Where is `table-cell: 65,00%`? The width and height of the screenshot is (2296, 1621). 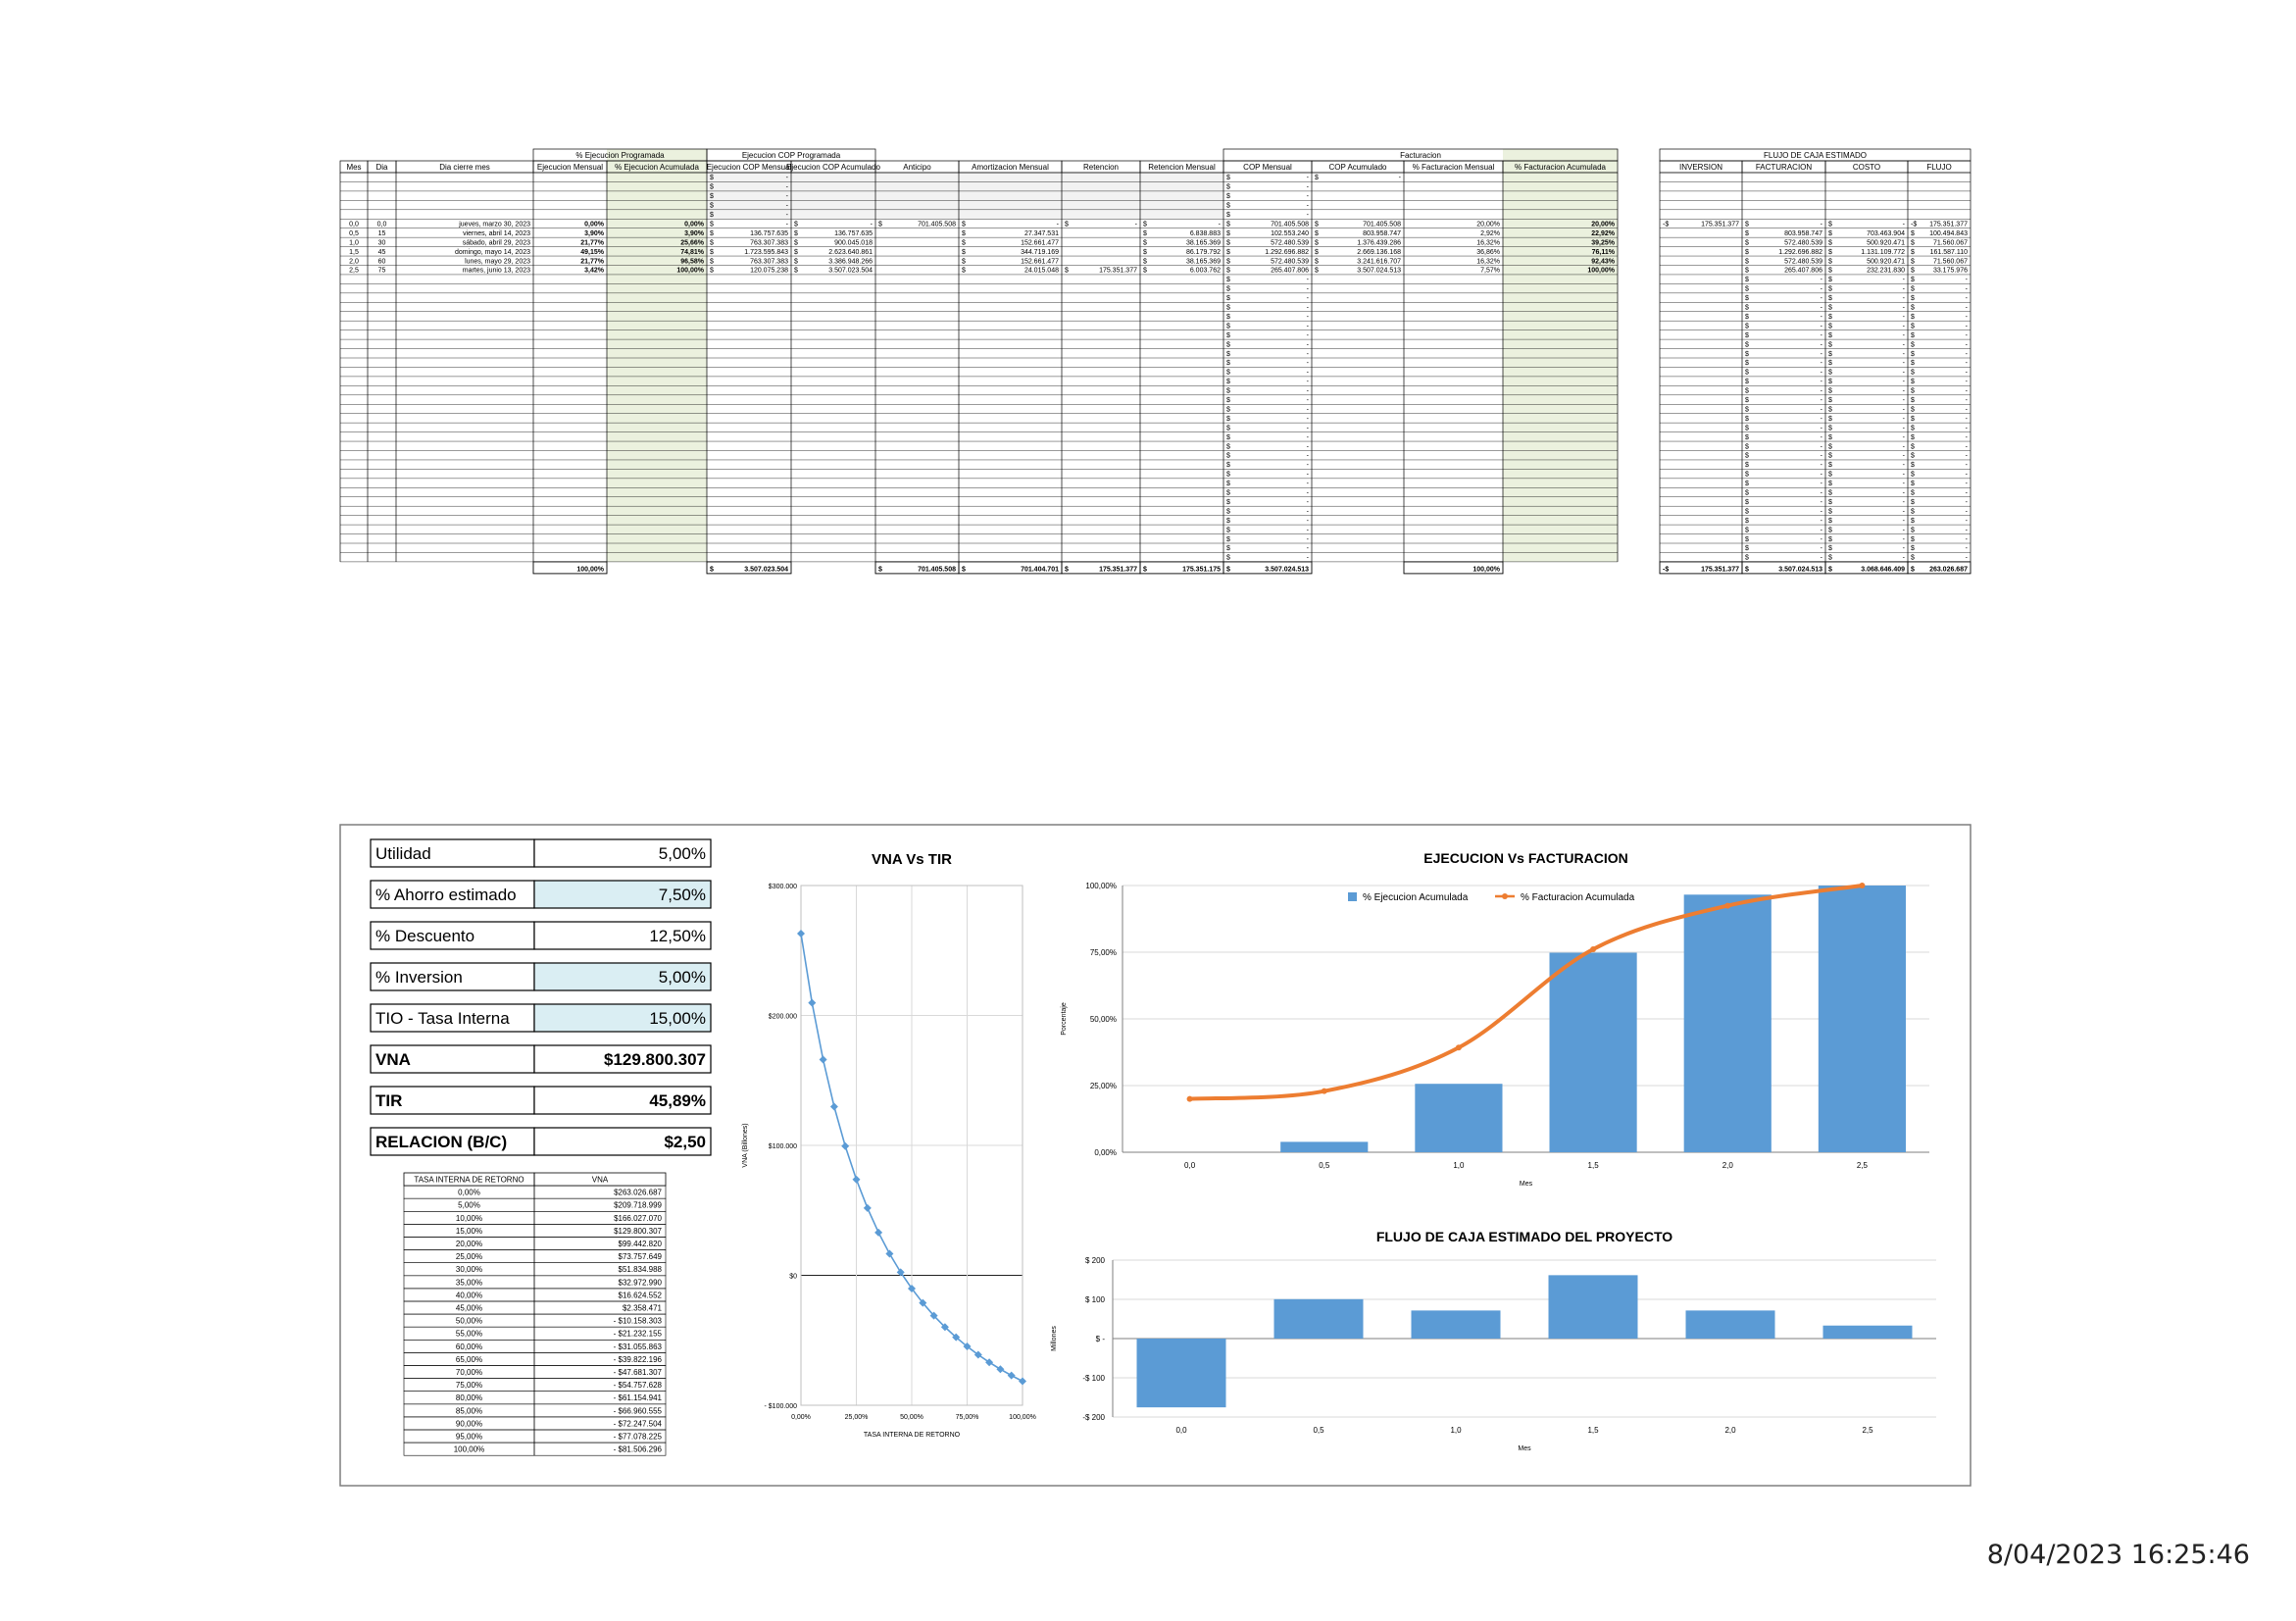 table-cell: 65,00% is located at coordinates (469, 1359).